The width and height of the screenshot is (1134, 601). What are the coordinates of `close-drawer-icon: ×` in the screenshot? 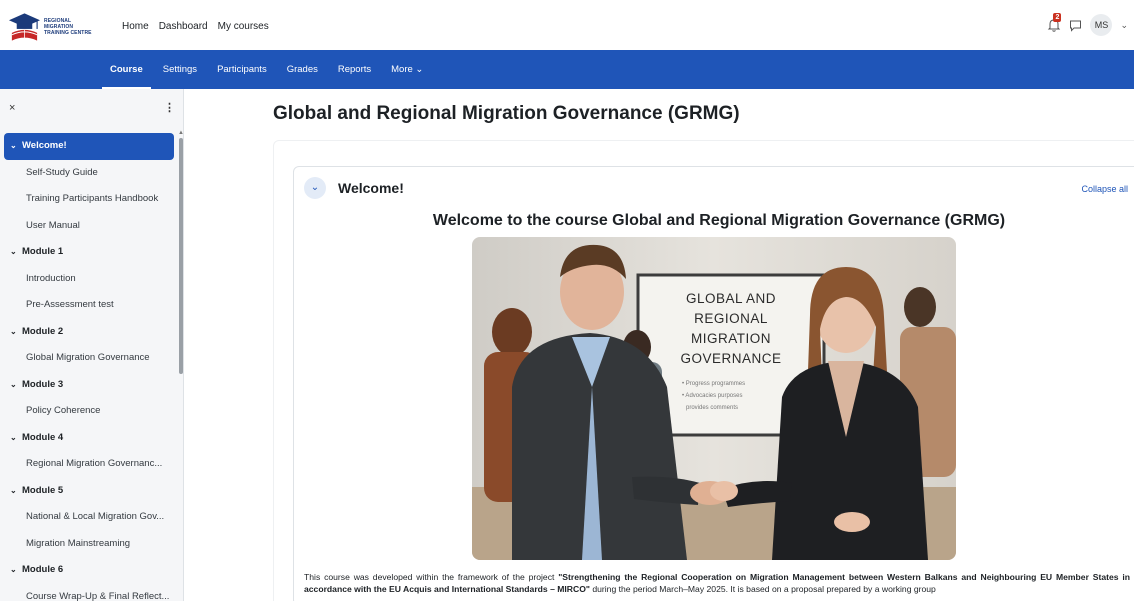 It's located at (12, 108).